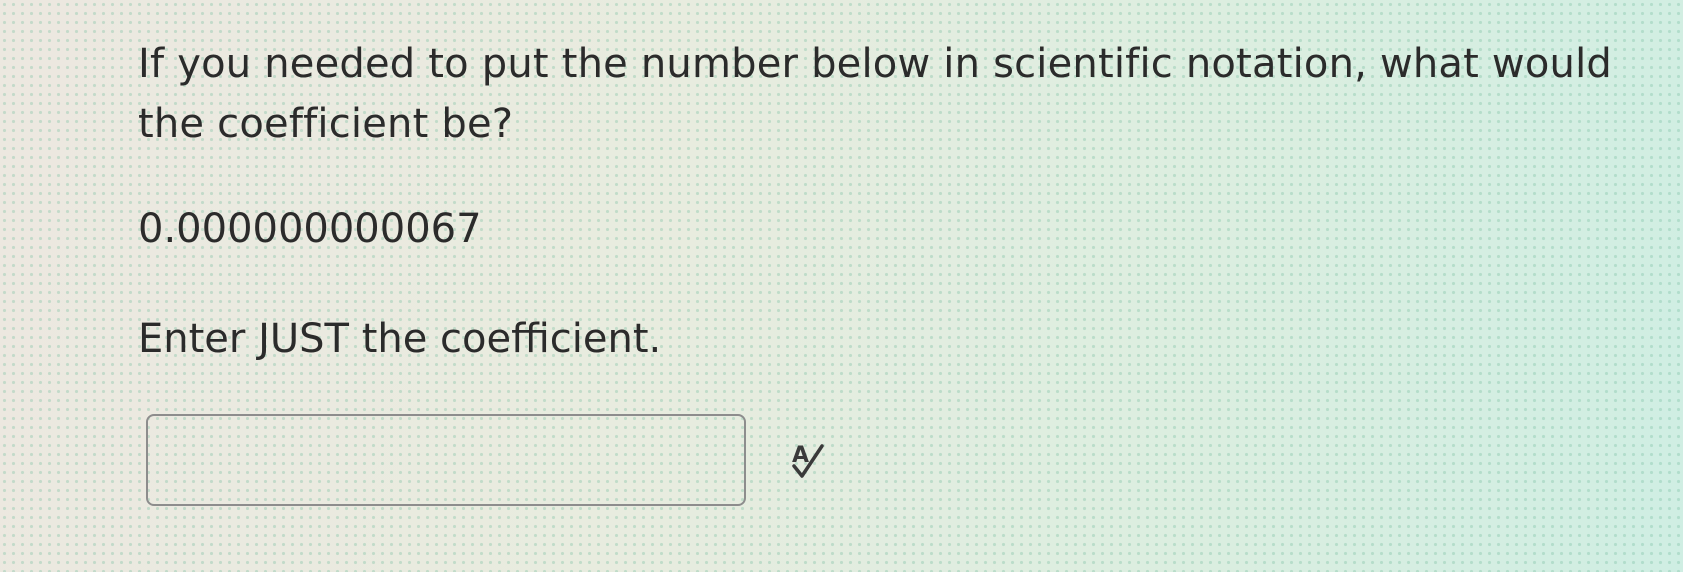  What do you see at coordinates (400, 339) in the screenshot?
I see `instruction-text: Enter JUST the coefficient.` at bounding box center [400, 339].